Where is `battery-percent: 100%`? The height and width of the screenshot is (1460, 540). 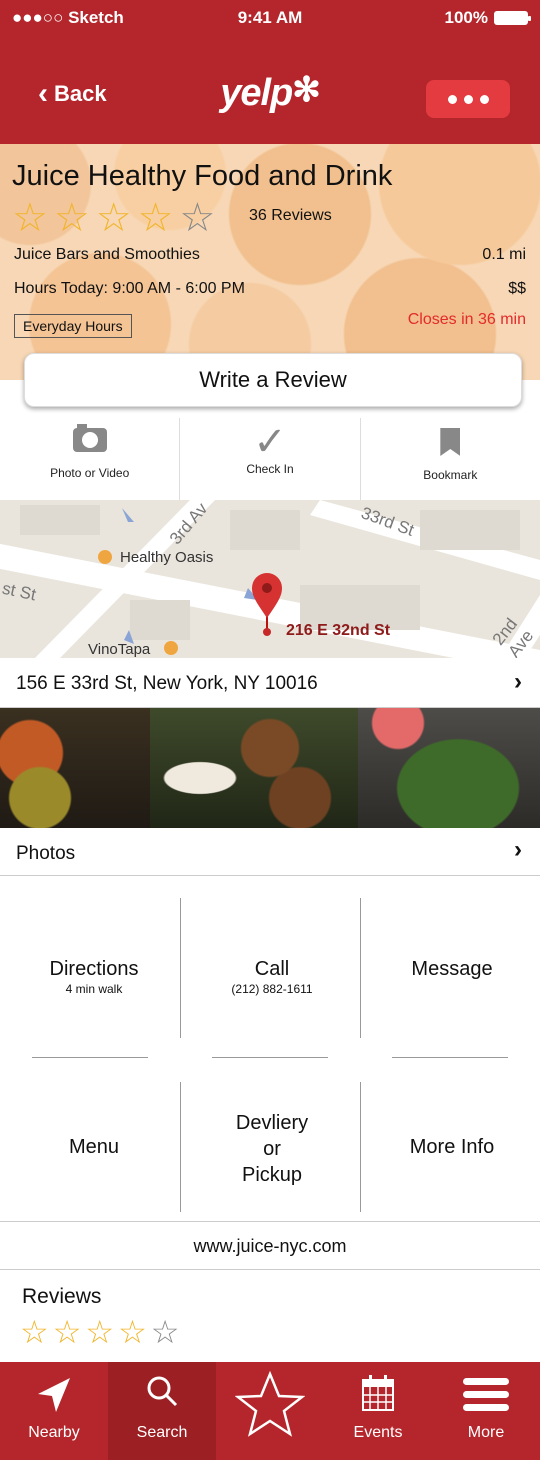
battery-percent: 100% is located at coordinates (466, 17).